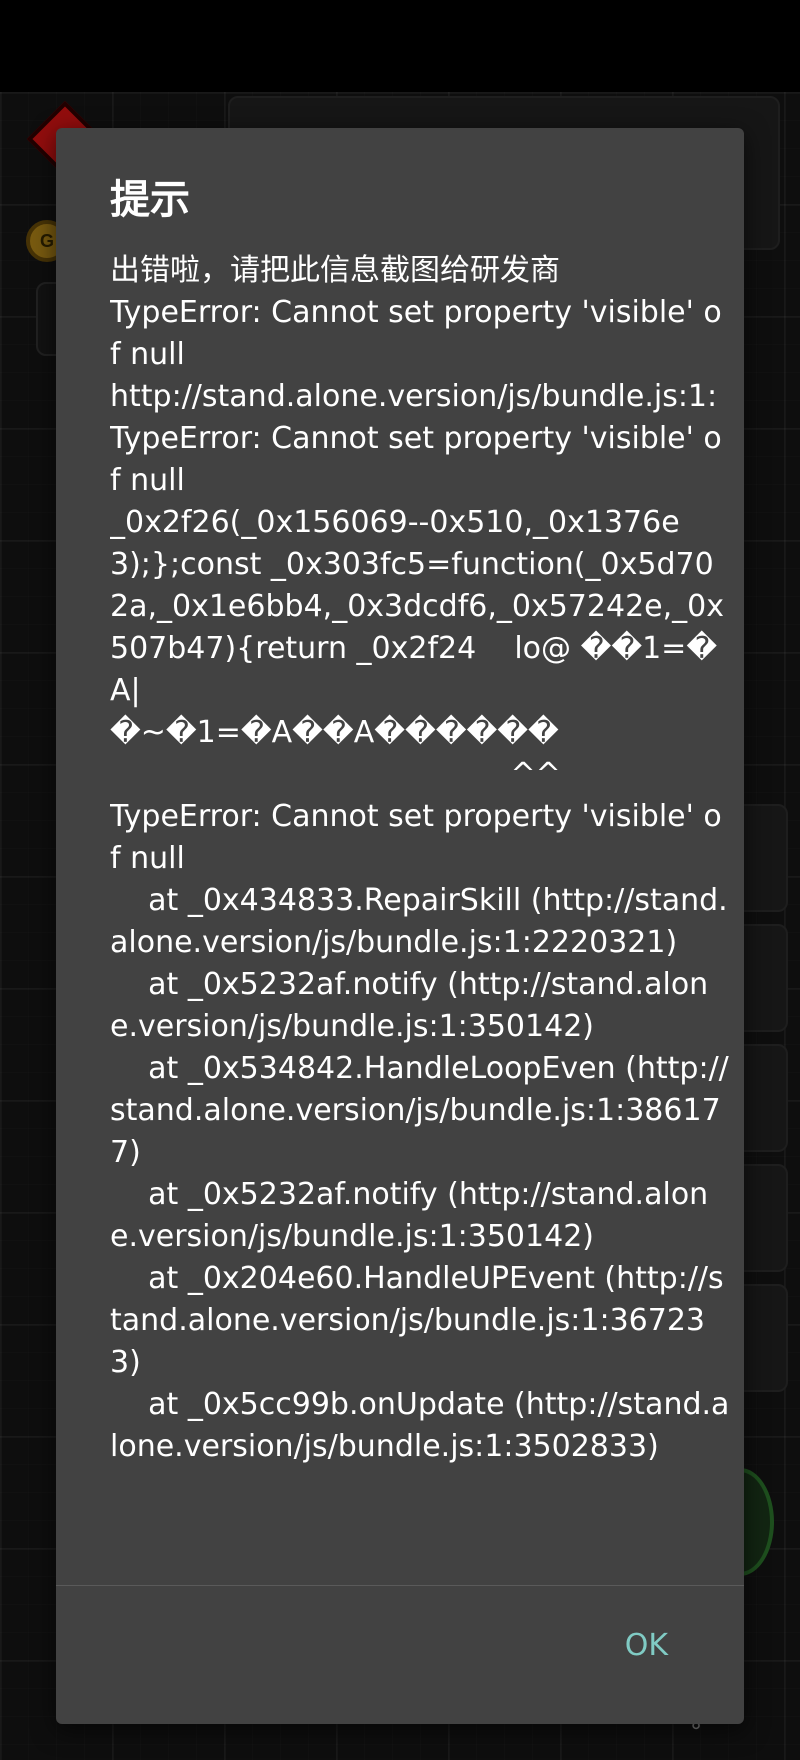 Image resolution: width=800 pixels, height=1760 pixels. What do you see at coordinates (646, 1646) in the screenshot?
I see `ok-button: OK` at bounding box center [646, 1646].